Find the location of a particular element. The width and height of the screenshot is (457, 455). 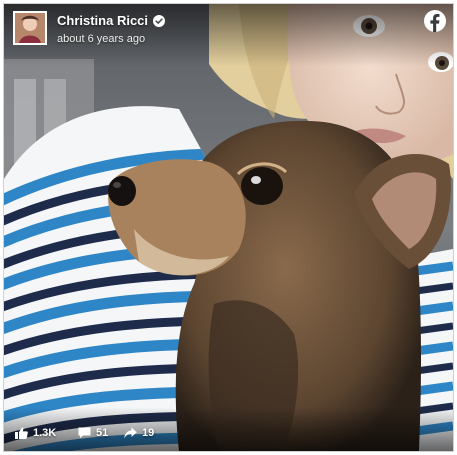

post-stats-bar: 1.3K 51 19 is located at coordinates (228, 429).